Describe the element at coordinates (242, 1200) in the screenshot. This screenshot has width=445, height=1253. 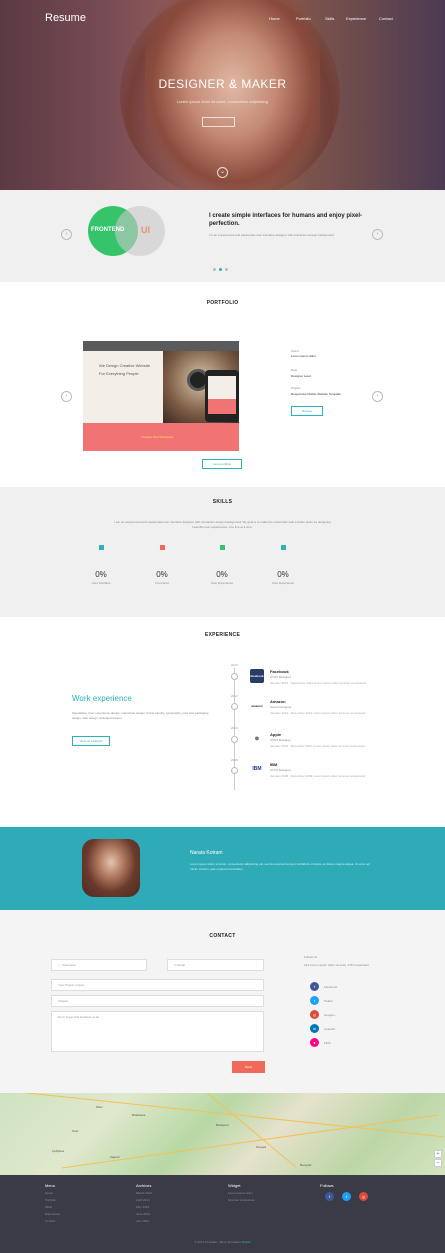
I see `footer-text: Sit amet consectetur` at that location.